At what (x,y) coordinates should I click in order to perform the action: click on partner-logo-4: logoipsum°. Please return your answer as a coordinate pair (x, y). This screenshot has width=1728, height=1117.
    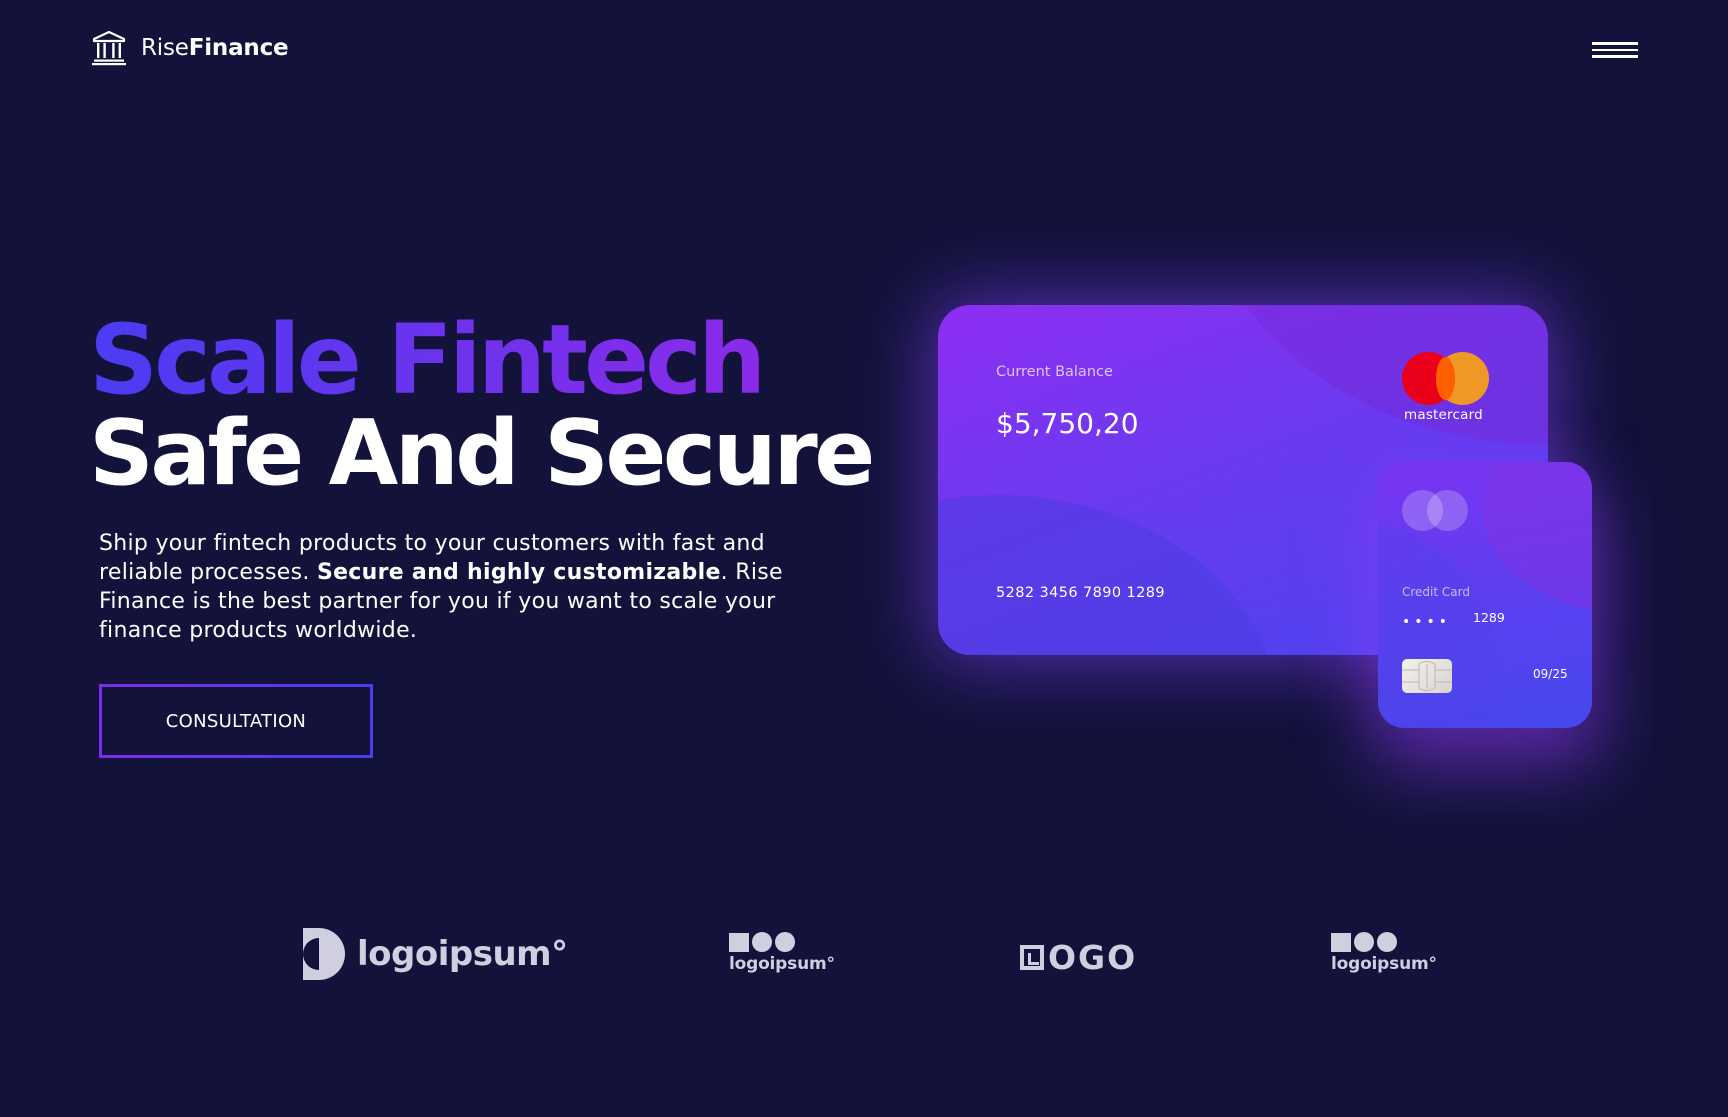
    Looking at the image, I should click on (1384, 953).